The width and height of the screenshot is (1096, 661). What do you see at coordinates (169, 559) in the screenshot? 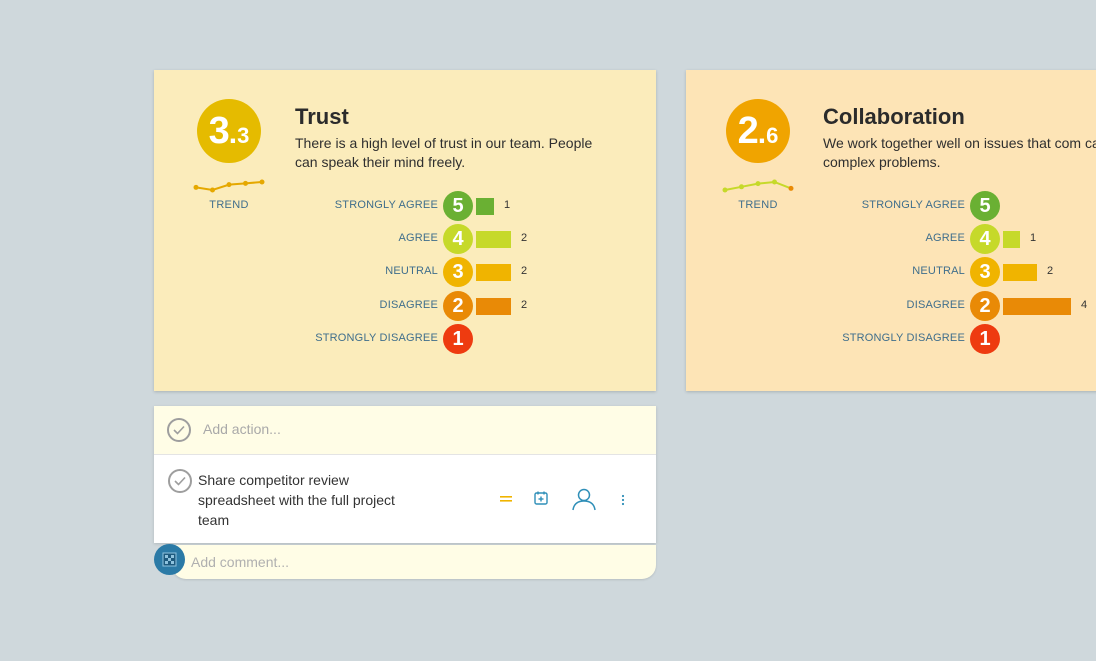
I see `avatar` at bounding box center [169, 559].